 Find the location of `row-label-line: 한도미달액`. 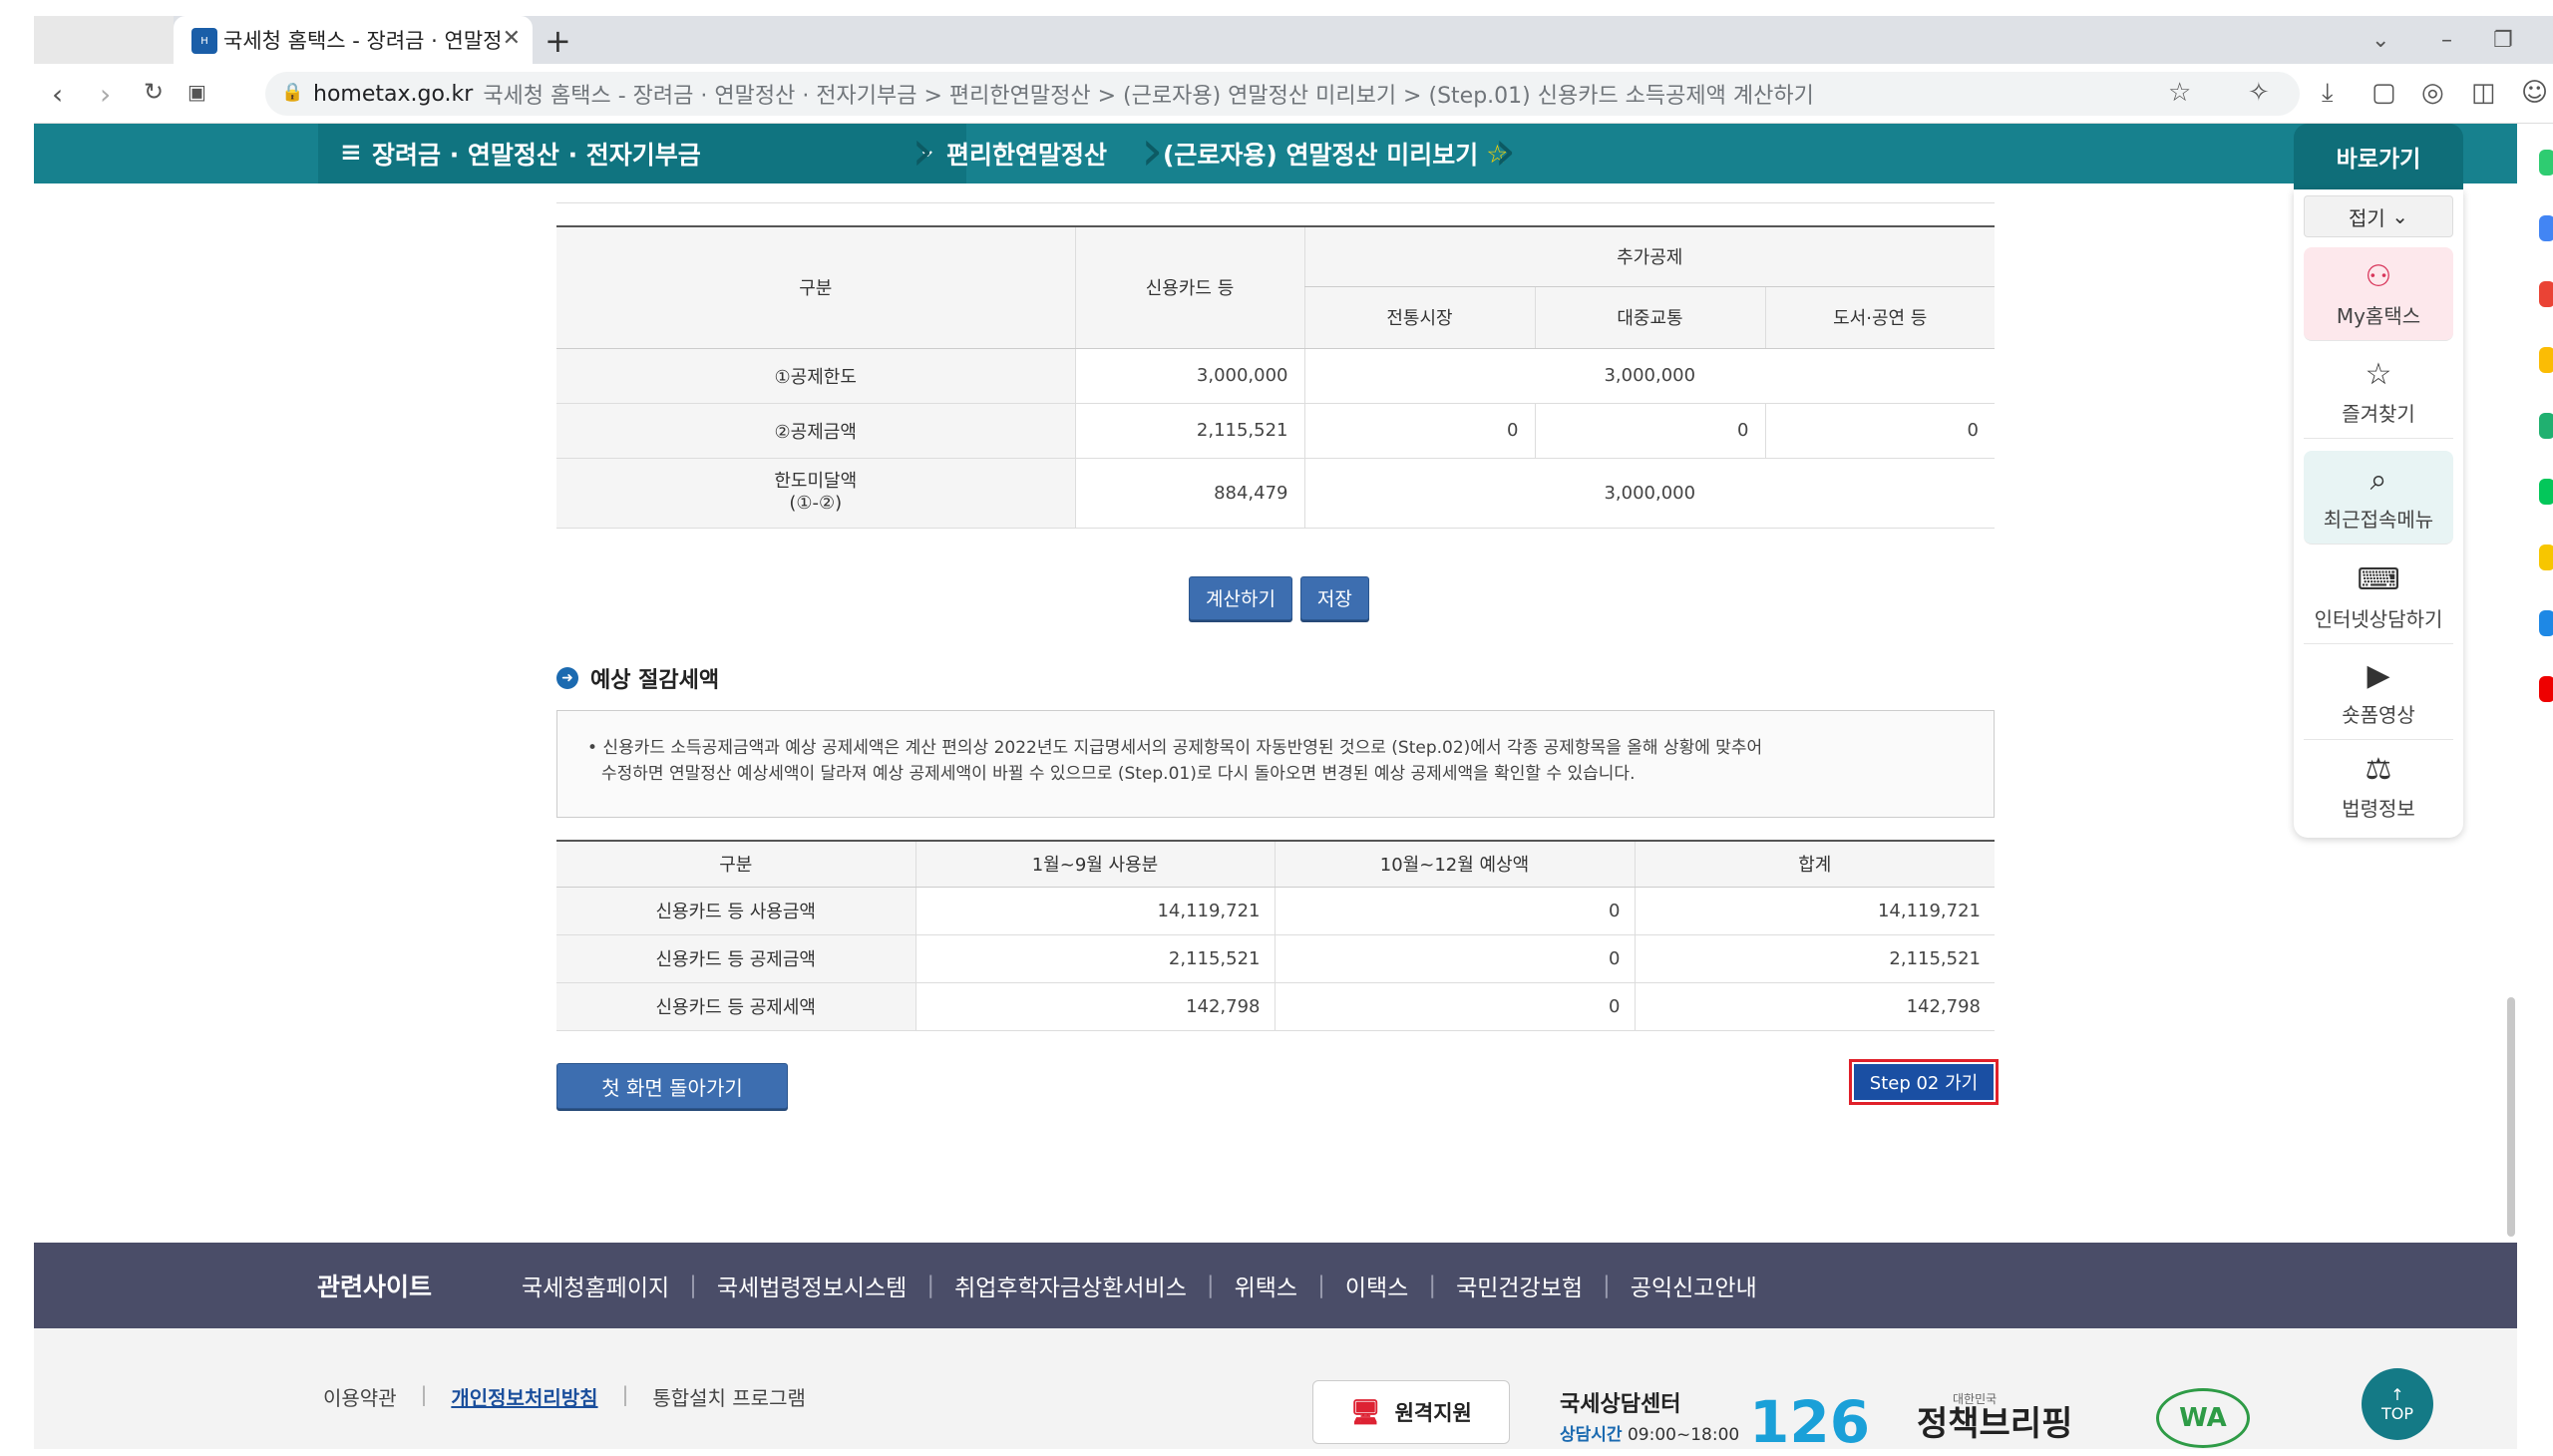

row-label-line: 한도미달액 is located at coordinates (816, 481).